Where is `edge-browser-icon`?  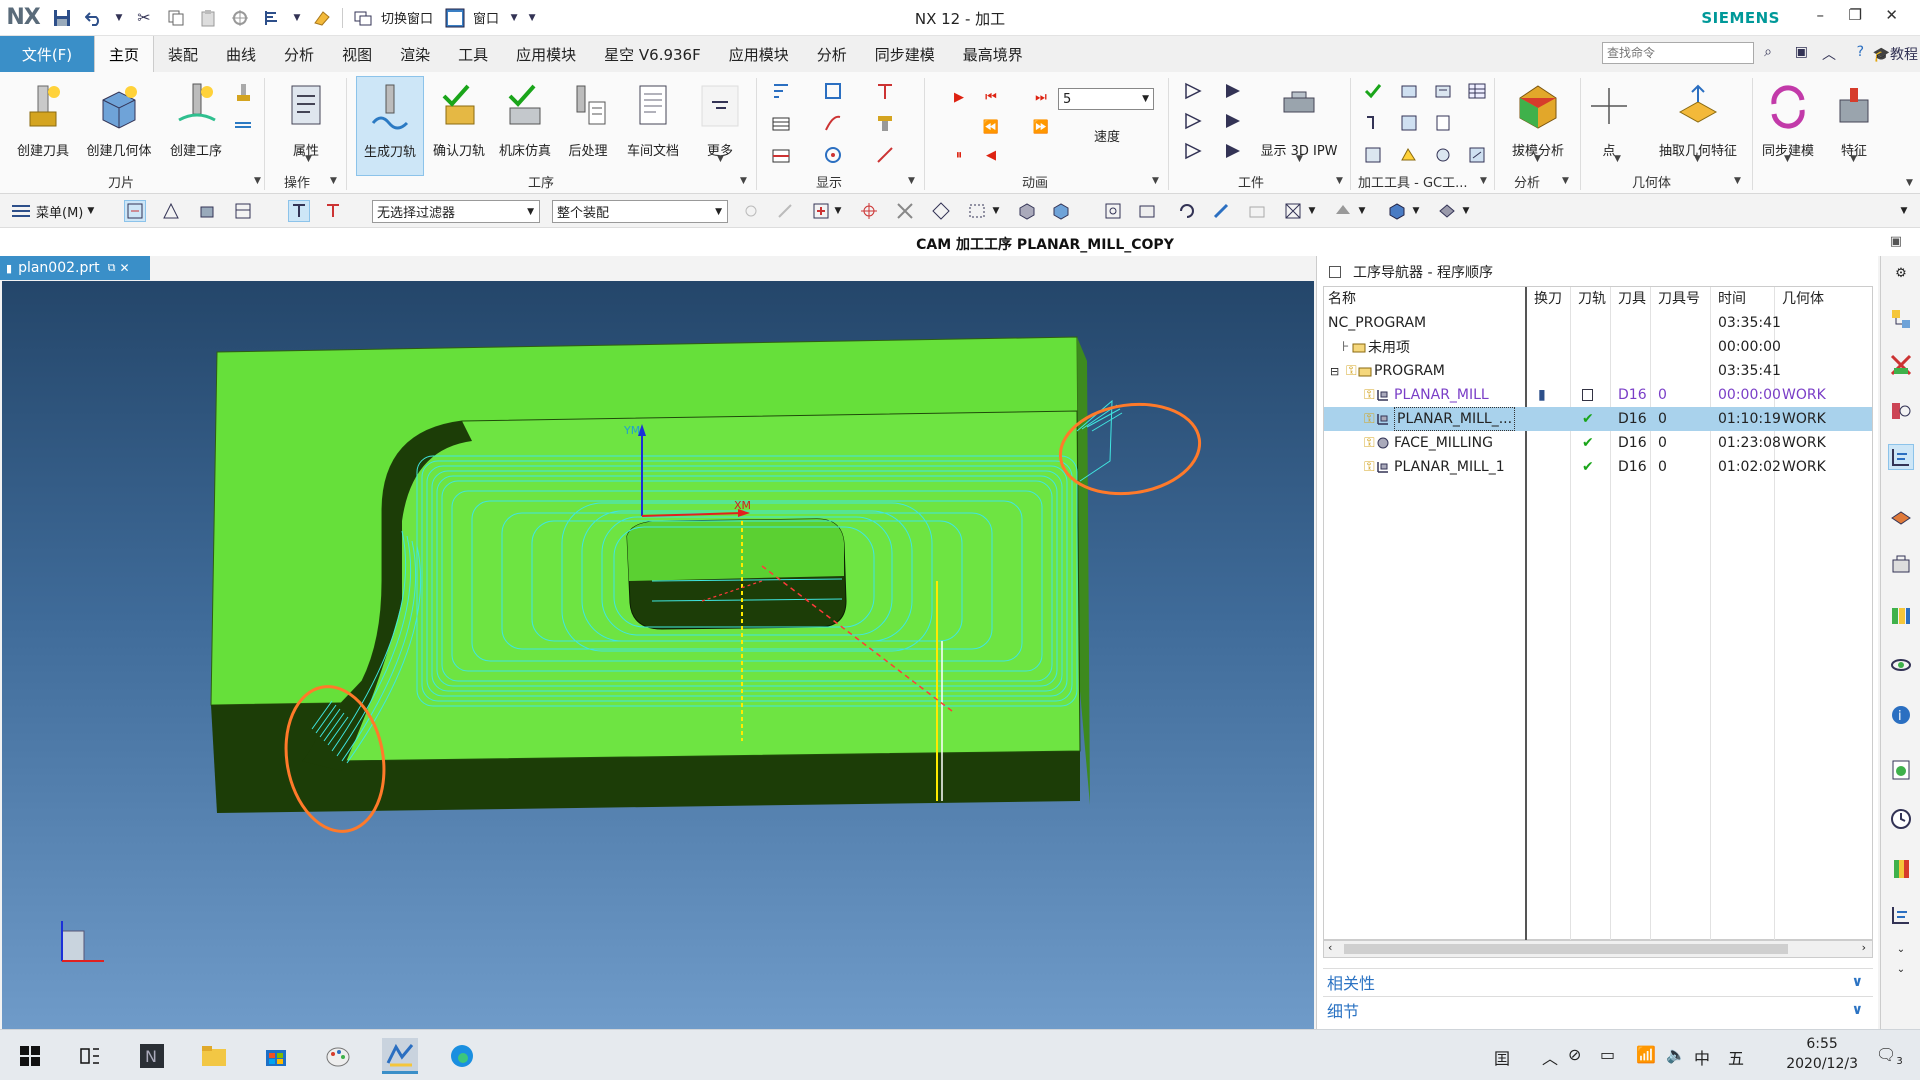
edge-browser-icon is located at coordinates (462, 1056).